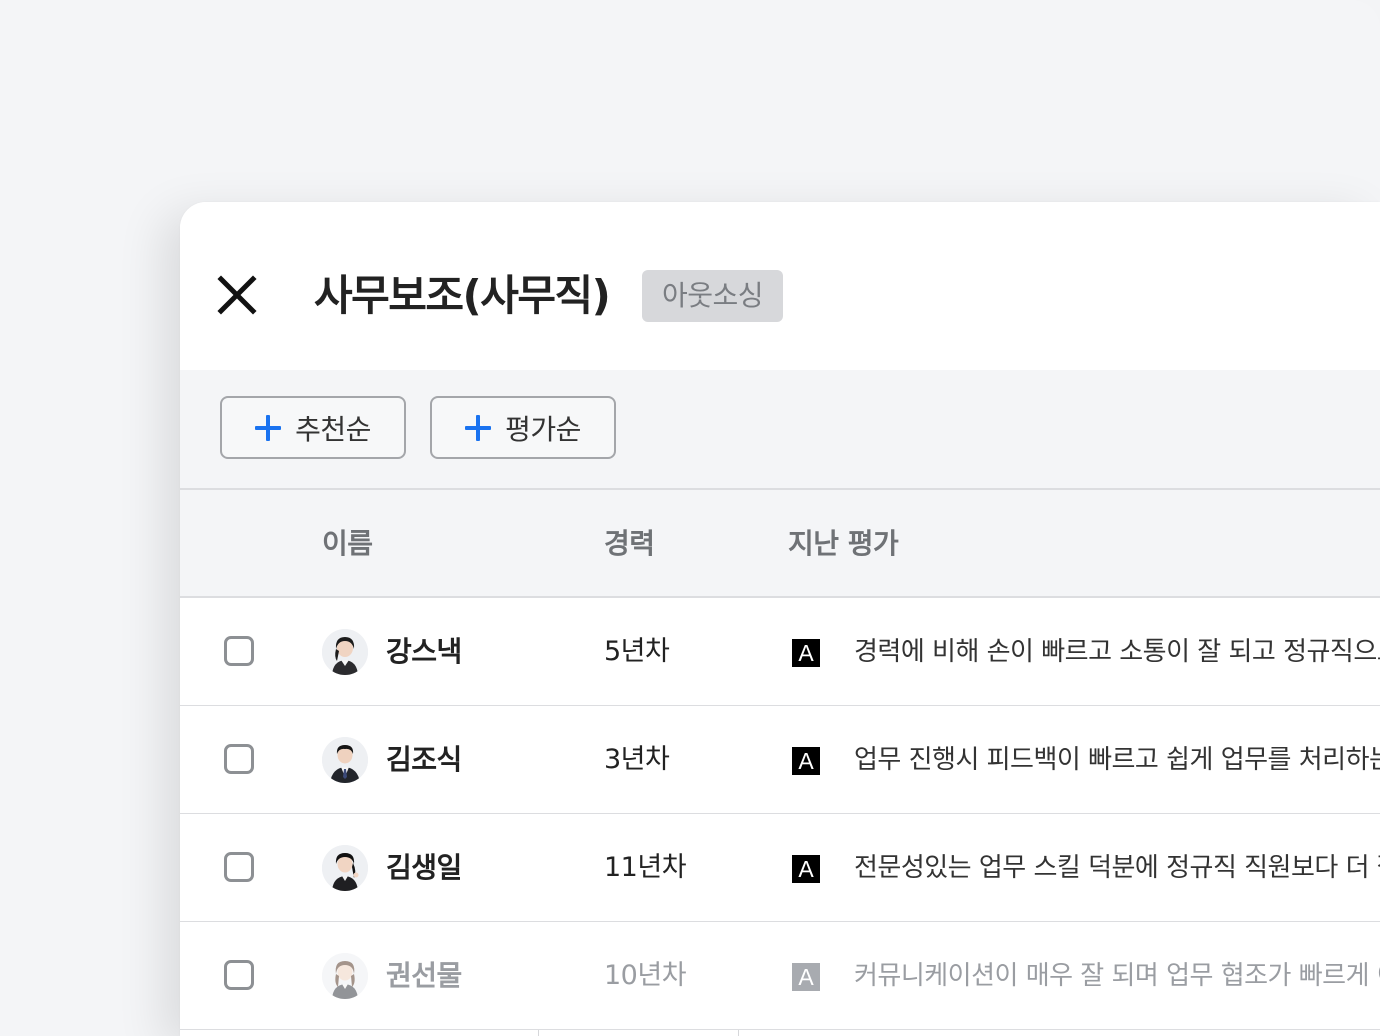 The height and width of the screenshot is (1036, 1380). I want to click on close-icon, so click(237, 295).